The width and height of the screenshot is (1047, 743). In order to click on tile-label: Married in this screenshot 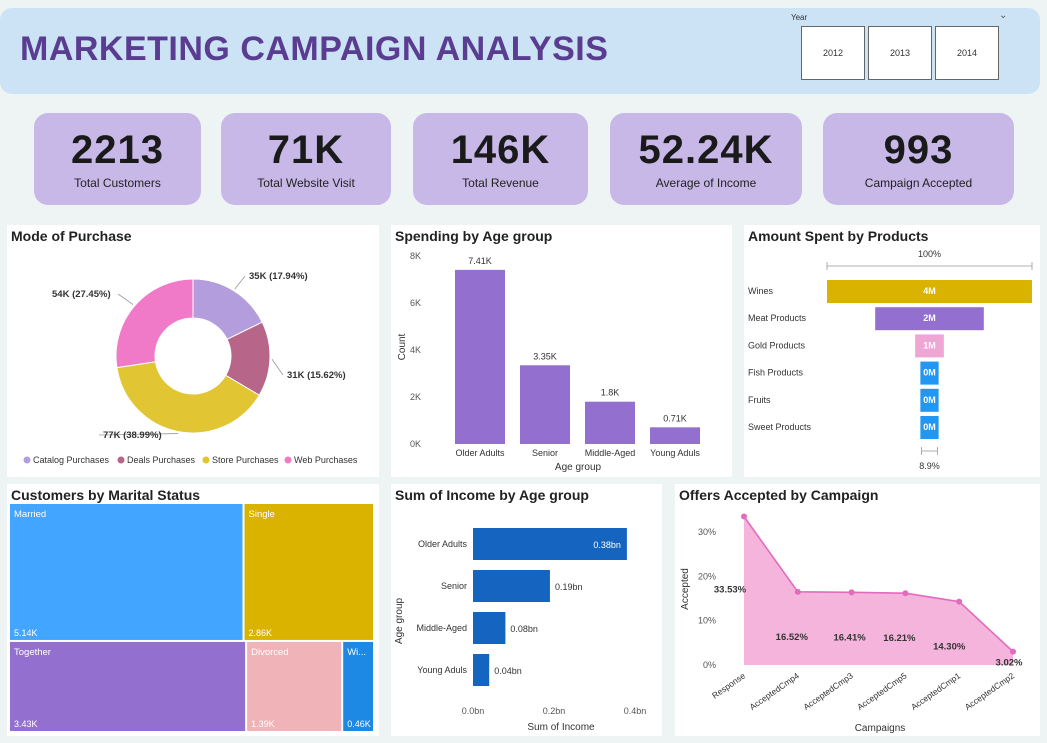, I will do `click(30, 514)`.